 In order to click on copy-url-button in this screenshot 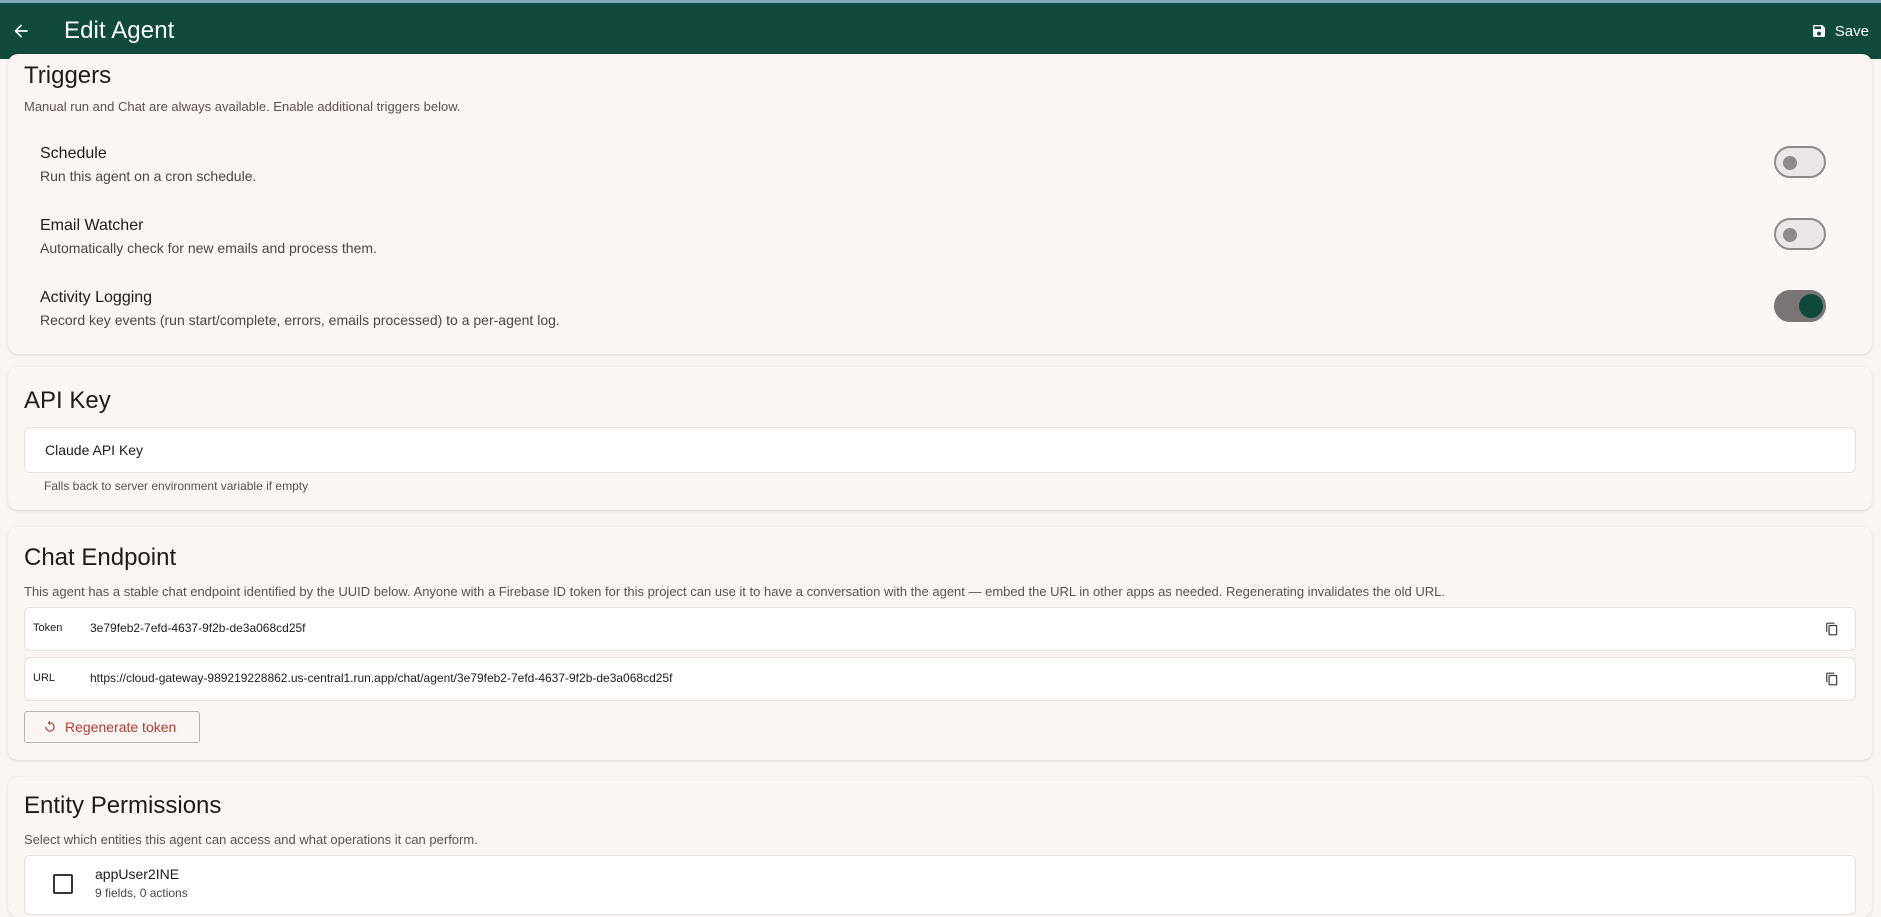, I will do `click(1832, 679)`.